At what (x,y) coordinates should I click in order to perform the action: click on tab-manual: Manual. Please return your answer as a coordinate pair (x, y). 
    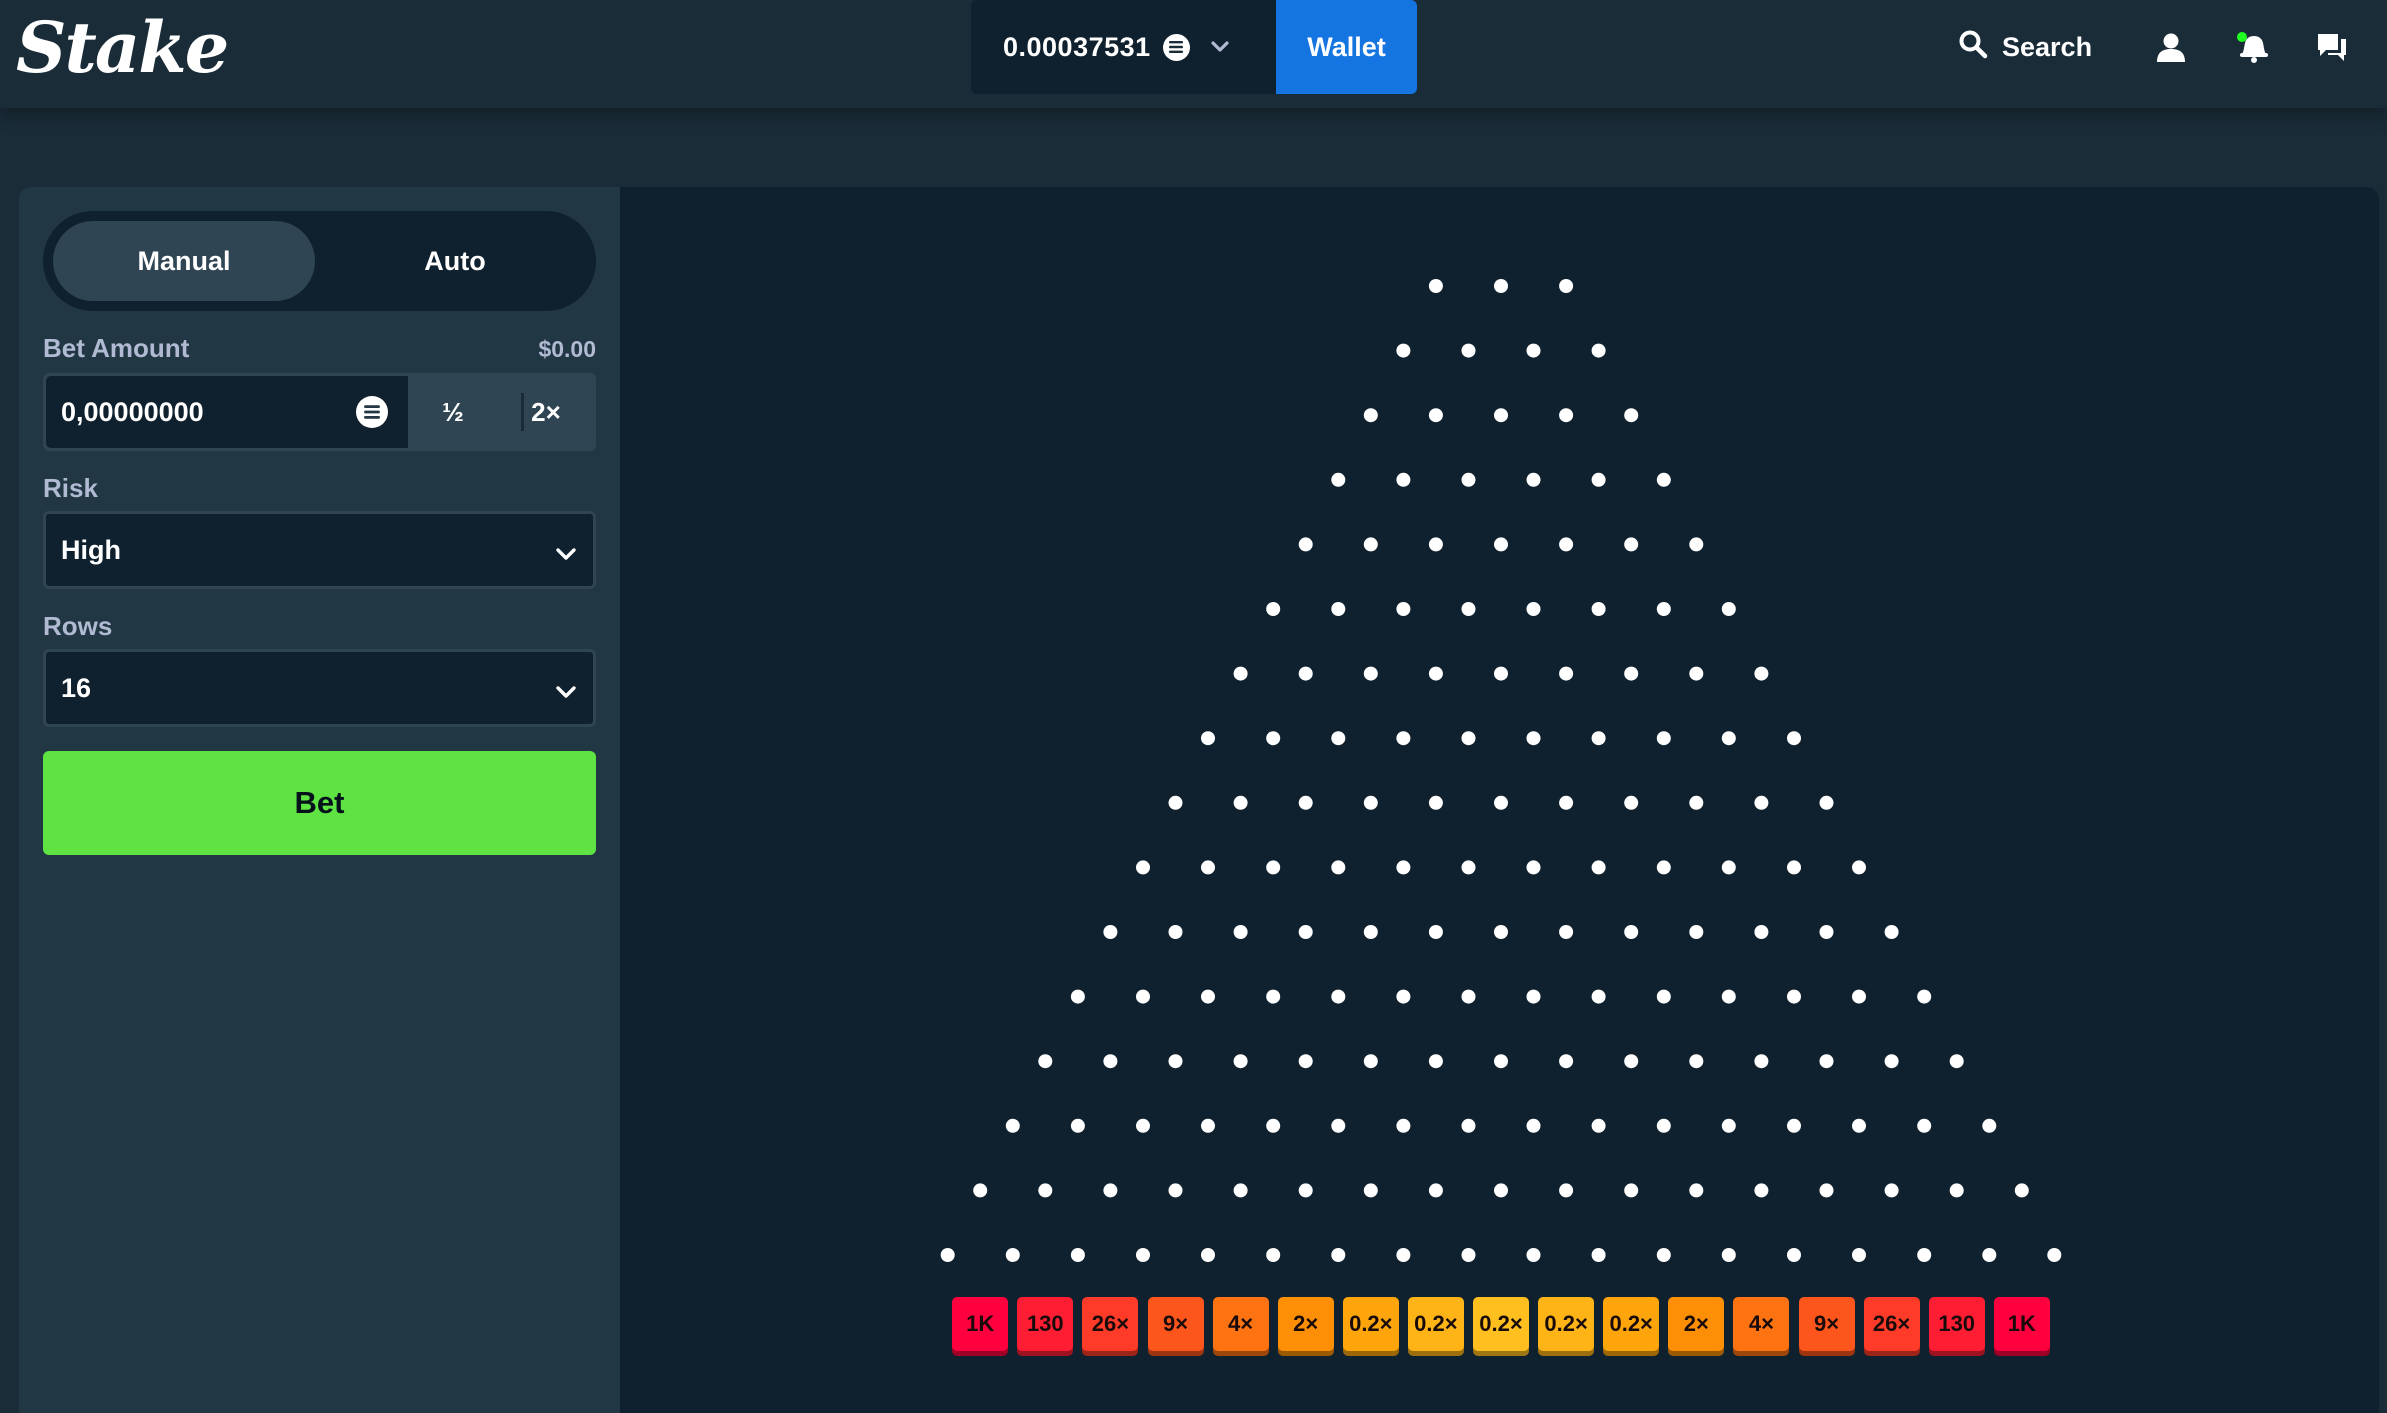
    Looking at the image, I should click on (184, 261).